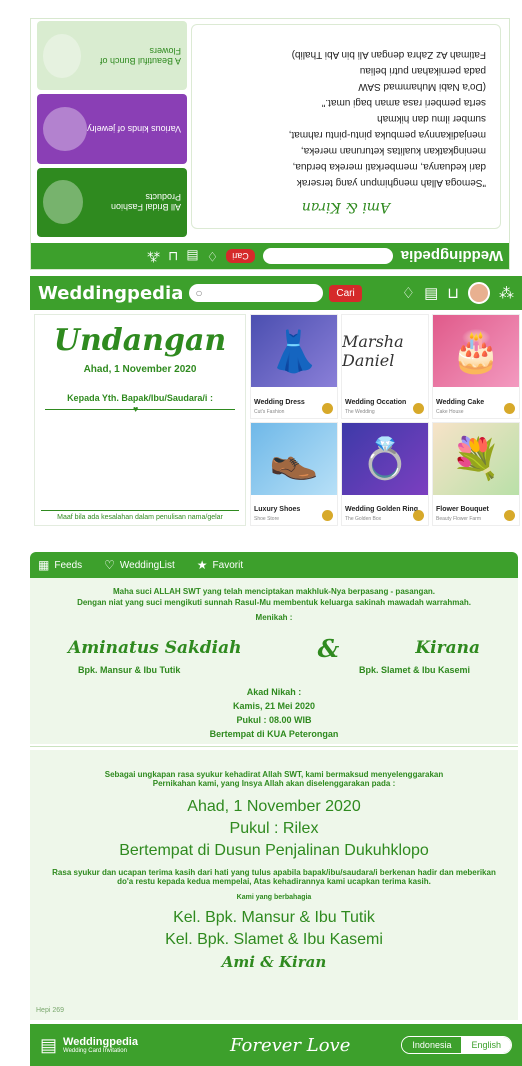 The width and height of the screenshot is (522, 1066). What do you see at coordinates (100, 1044) in the screenshot?
I see `footer-brand: Weddingpedia Wedding Card Invitation` at bounding box center [100, 1044].